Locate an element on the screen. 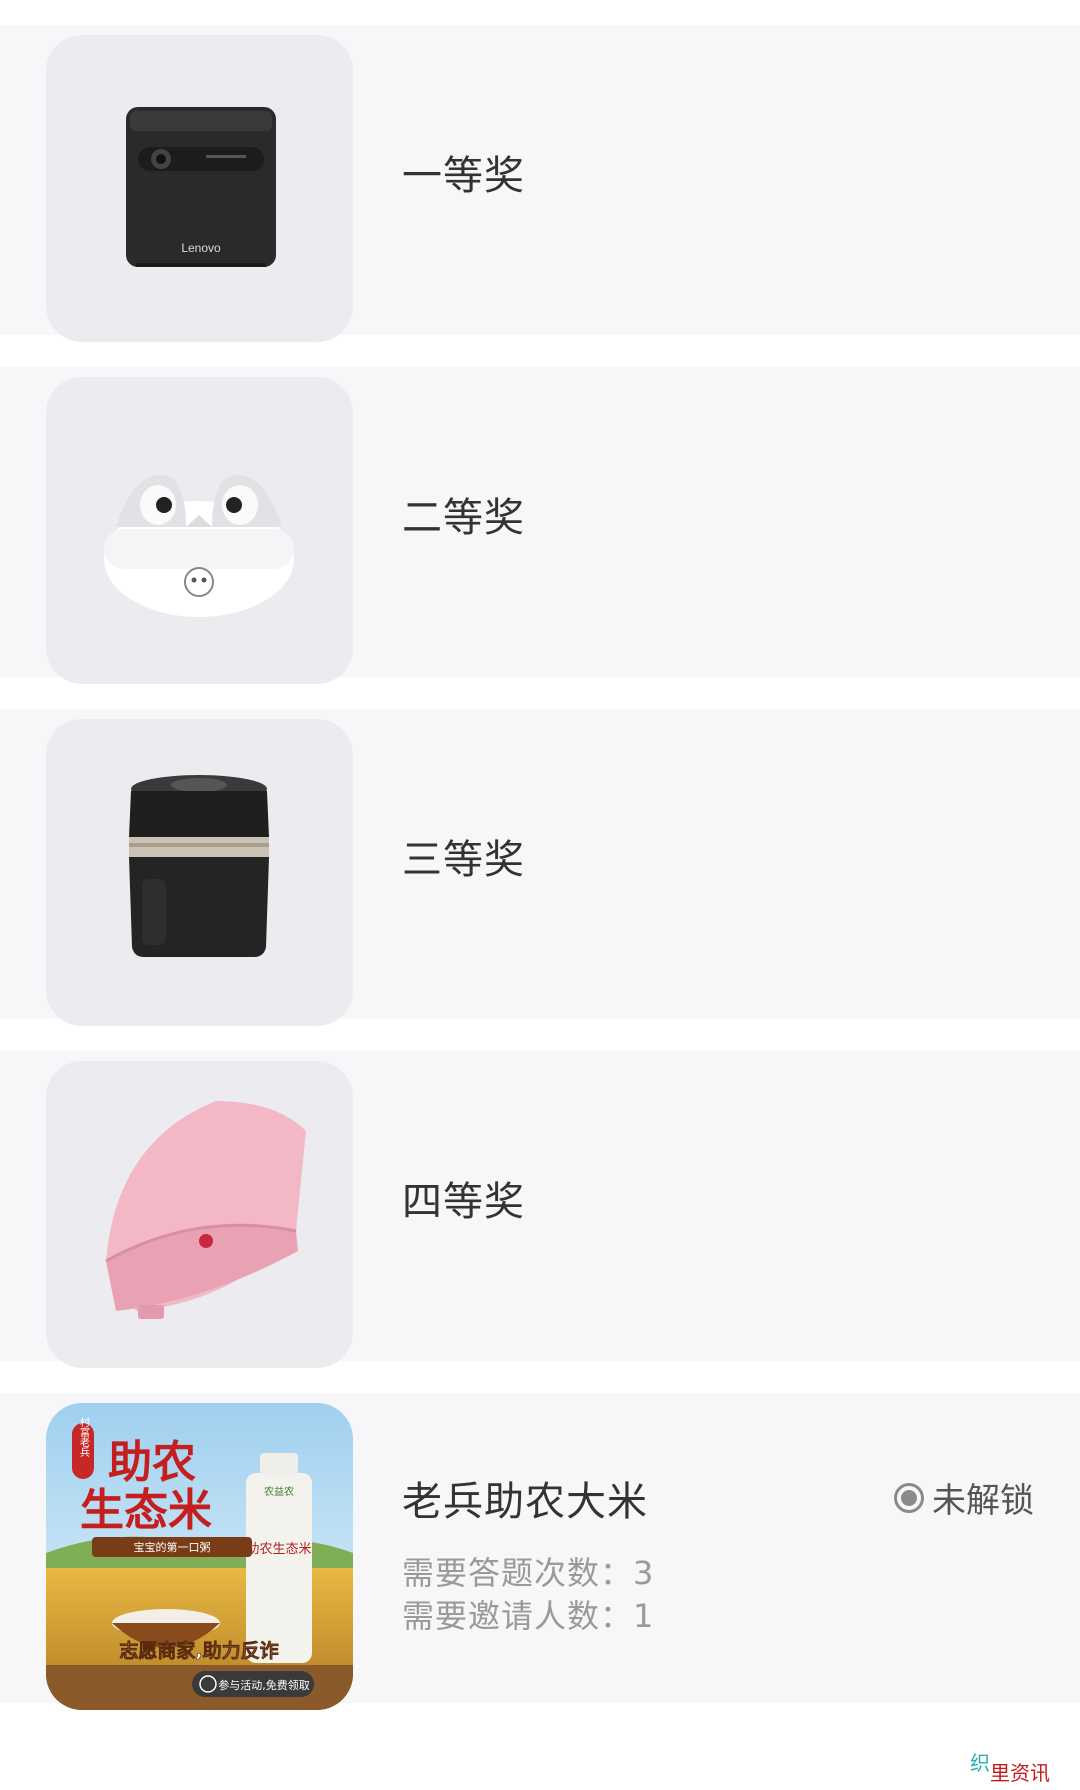  poster-slogan: 志愿商家,助力反诈 is located at coordinates (198, 1650).